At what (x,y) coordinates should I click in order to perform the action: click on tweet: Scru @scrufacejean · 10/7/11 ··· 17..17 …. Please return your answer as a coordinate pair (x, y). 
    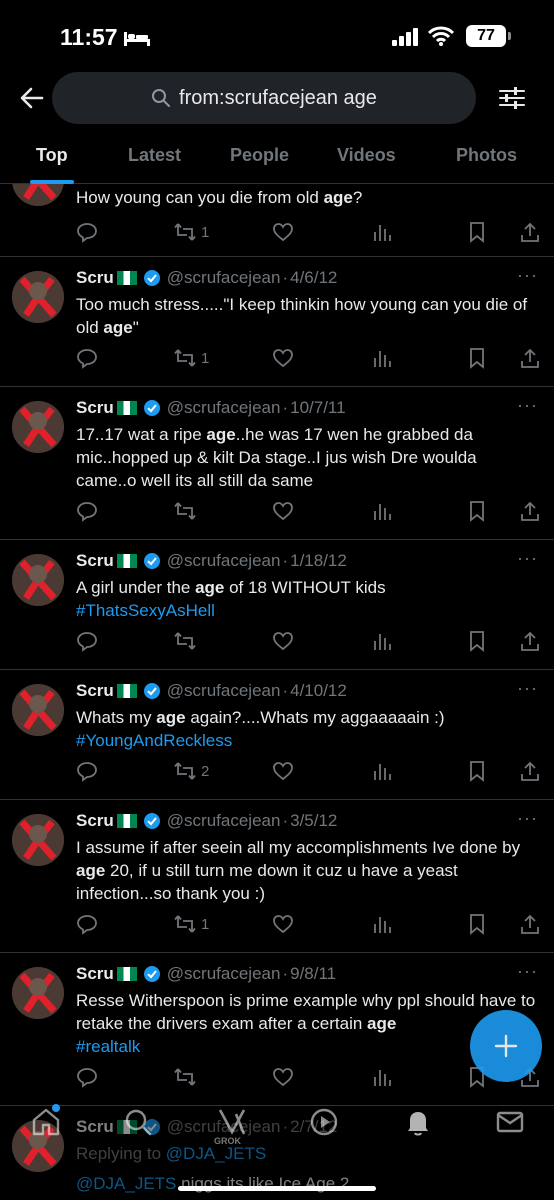
    Looking at the image, I should click on (277, 463).